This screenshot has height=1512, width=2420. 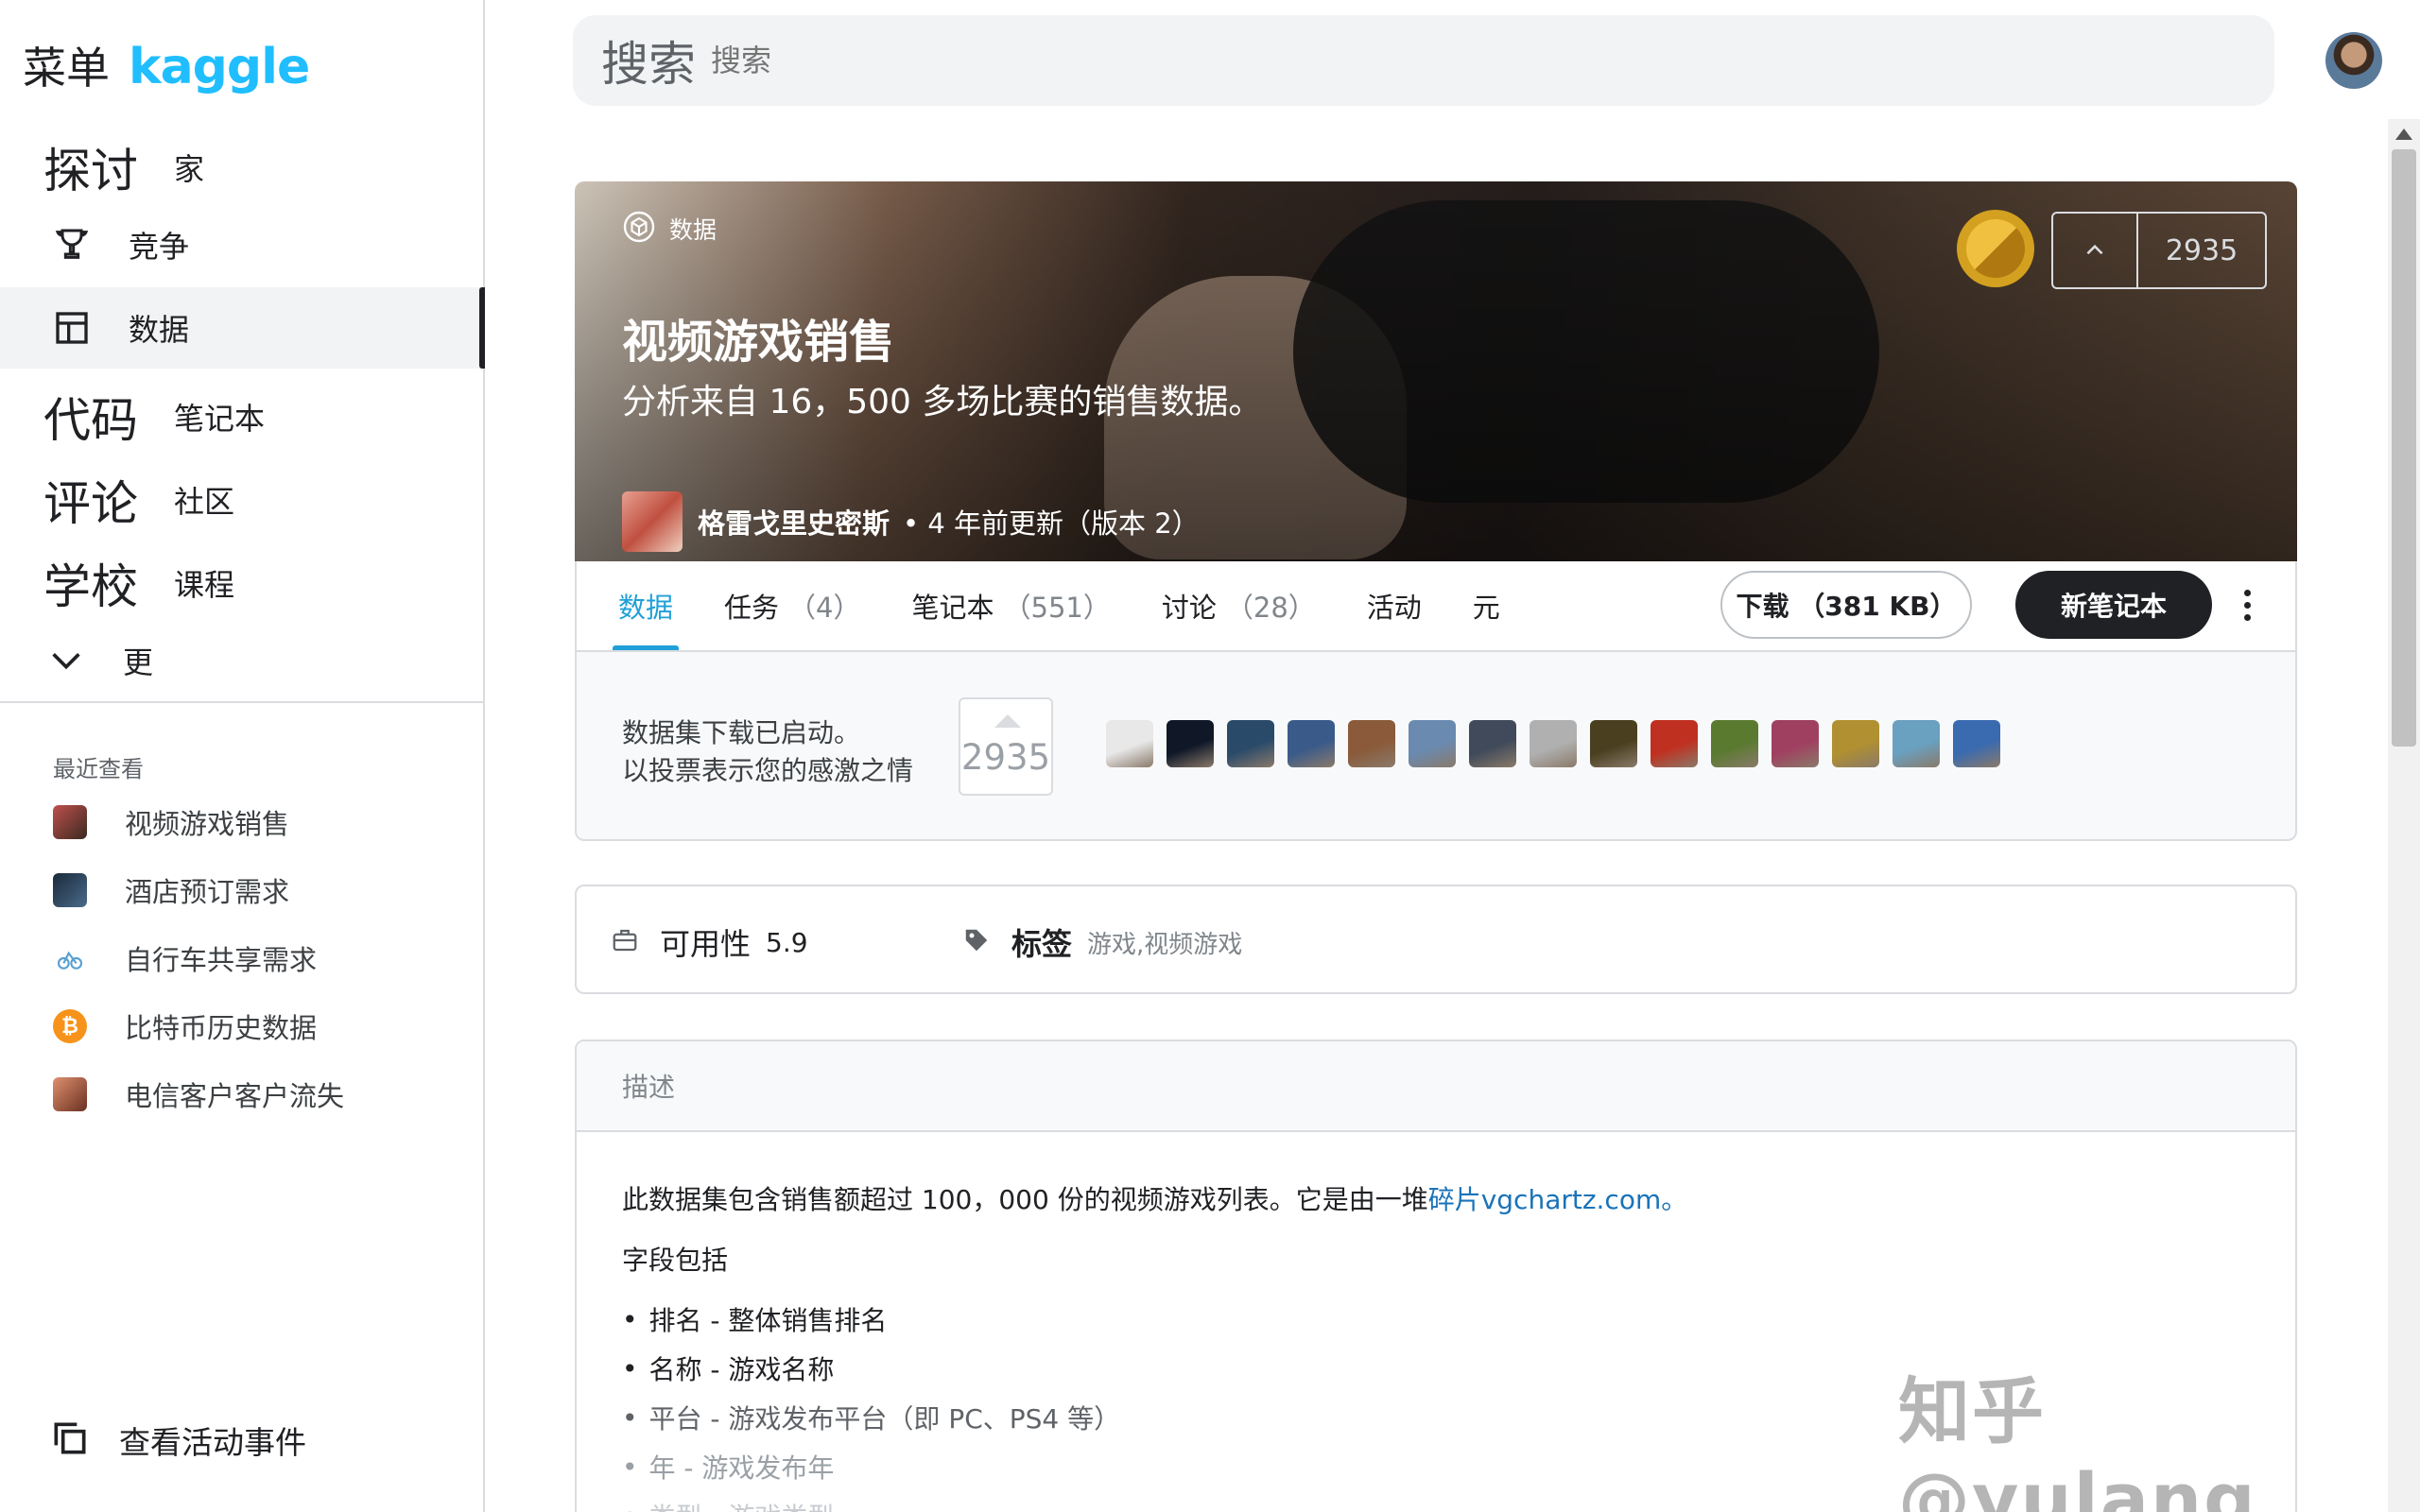 What do you see at coordinates (207, 892) in the screenshot?
I see `recent-item-label: 酒店预订需求` at bounding box center [207, 892].